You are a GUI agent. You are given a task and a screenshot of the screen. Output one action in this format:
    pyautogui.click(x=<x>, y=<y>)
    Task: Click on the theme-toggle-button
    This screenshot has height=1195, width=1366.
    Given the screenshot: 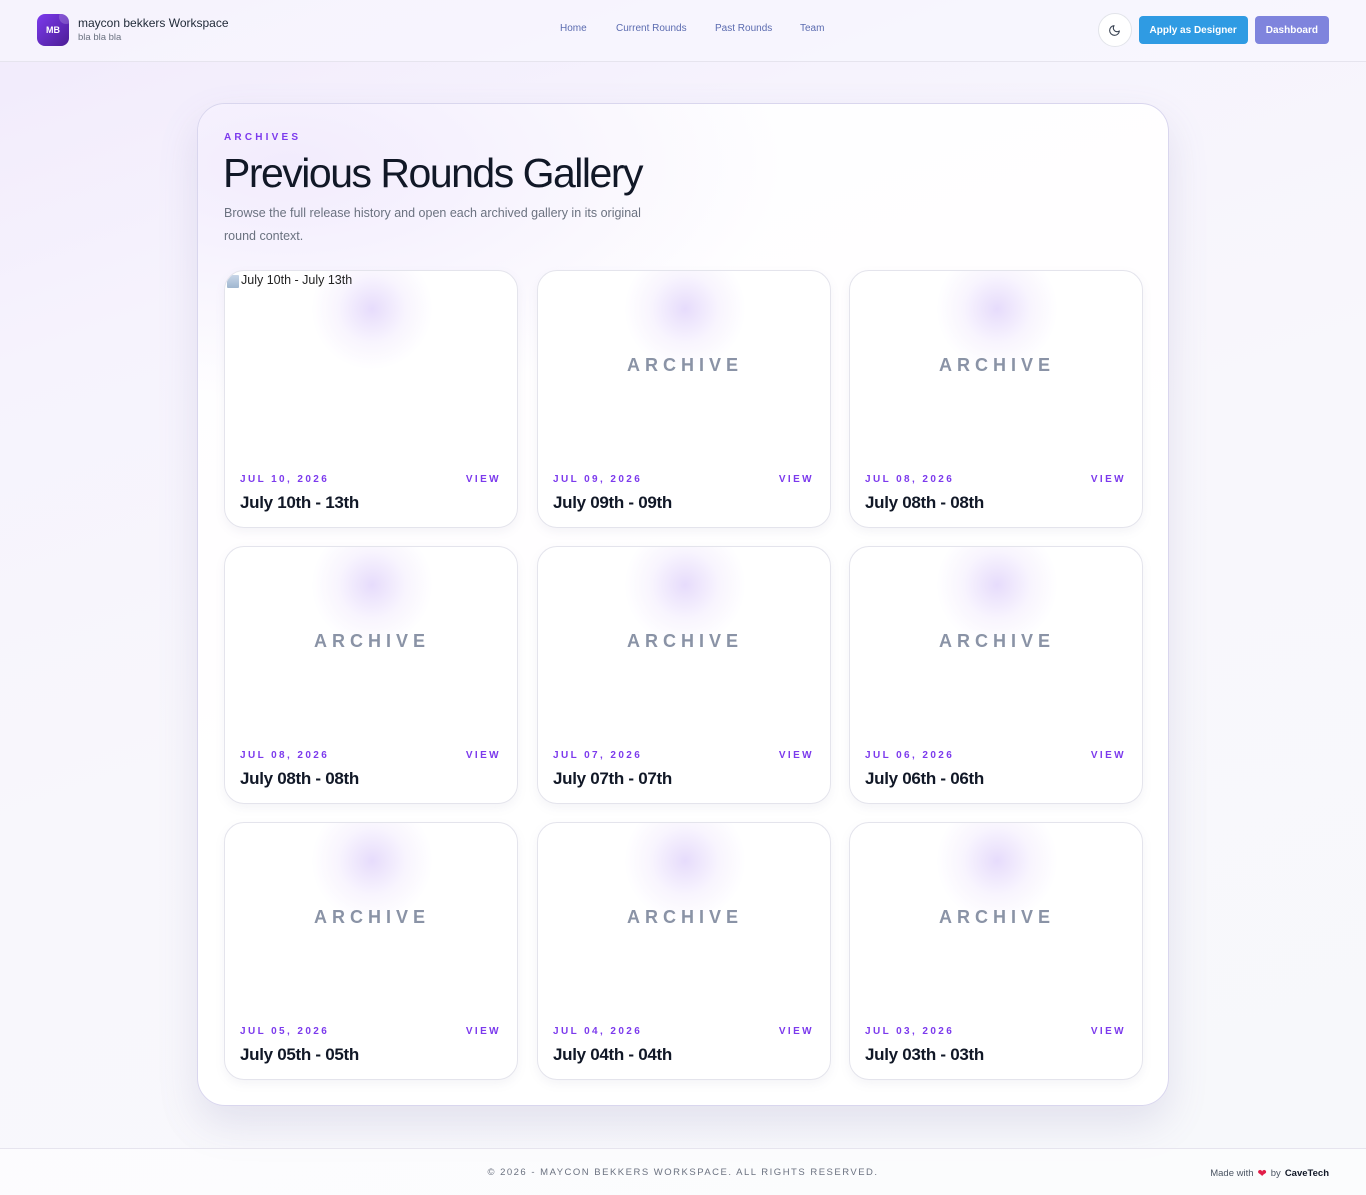 What is the action you would take?
    pyautogui.click(x=1114, y=30)
    